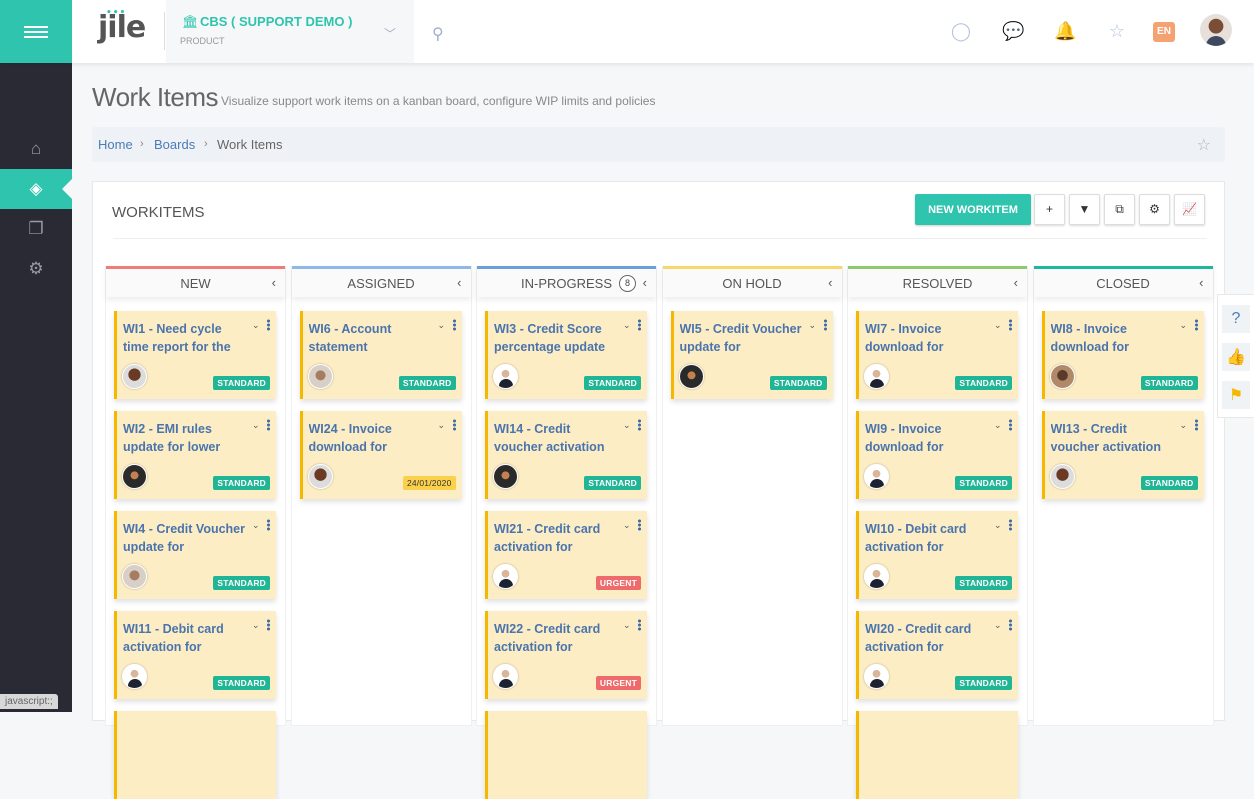  Describe the element at coordinates (1189, 209) in the screenshot. I see `chart-button: 📈` at that location.